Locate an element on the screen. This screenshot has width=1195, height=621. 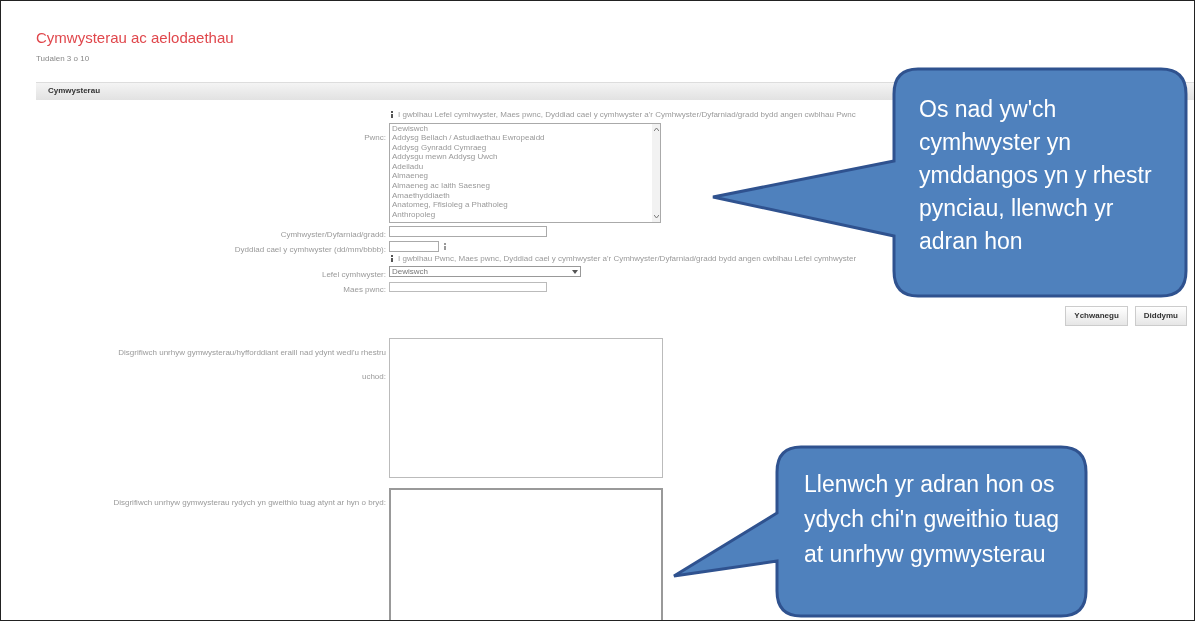
form-button: Diddymu is located at coordinates (1160, 315).